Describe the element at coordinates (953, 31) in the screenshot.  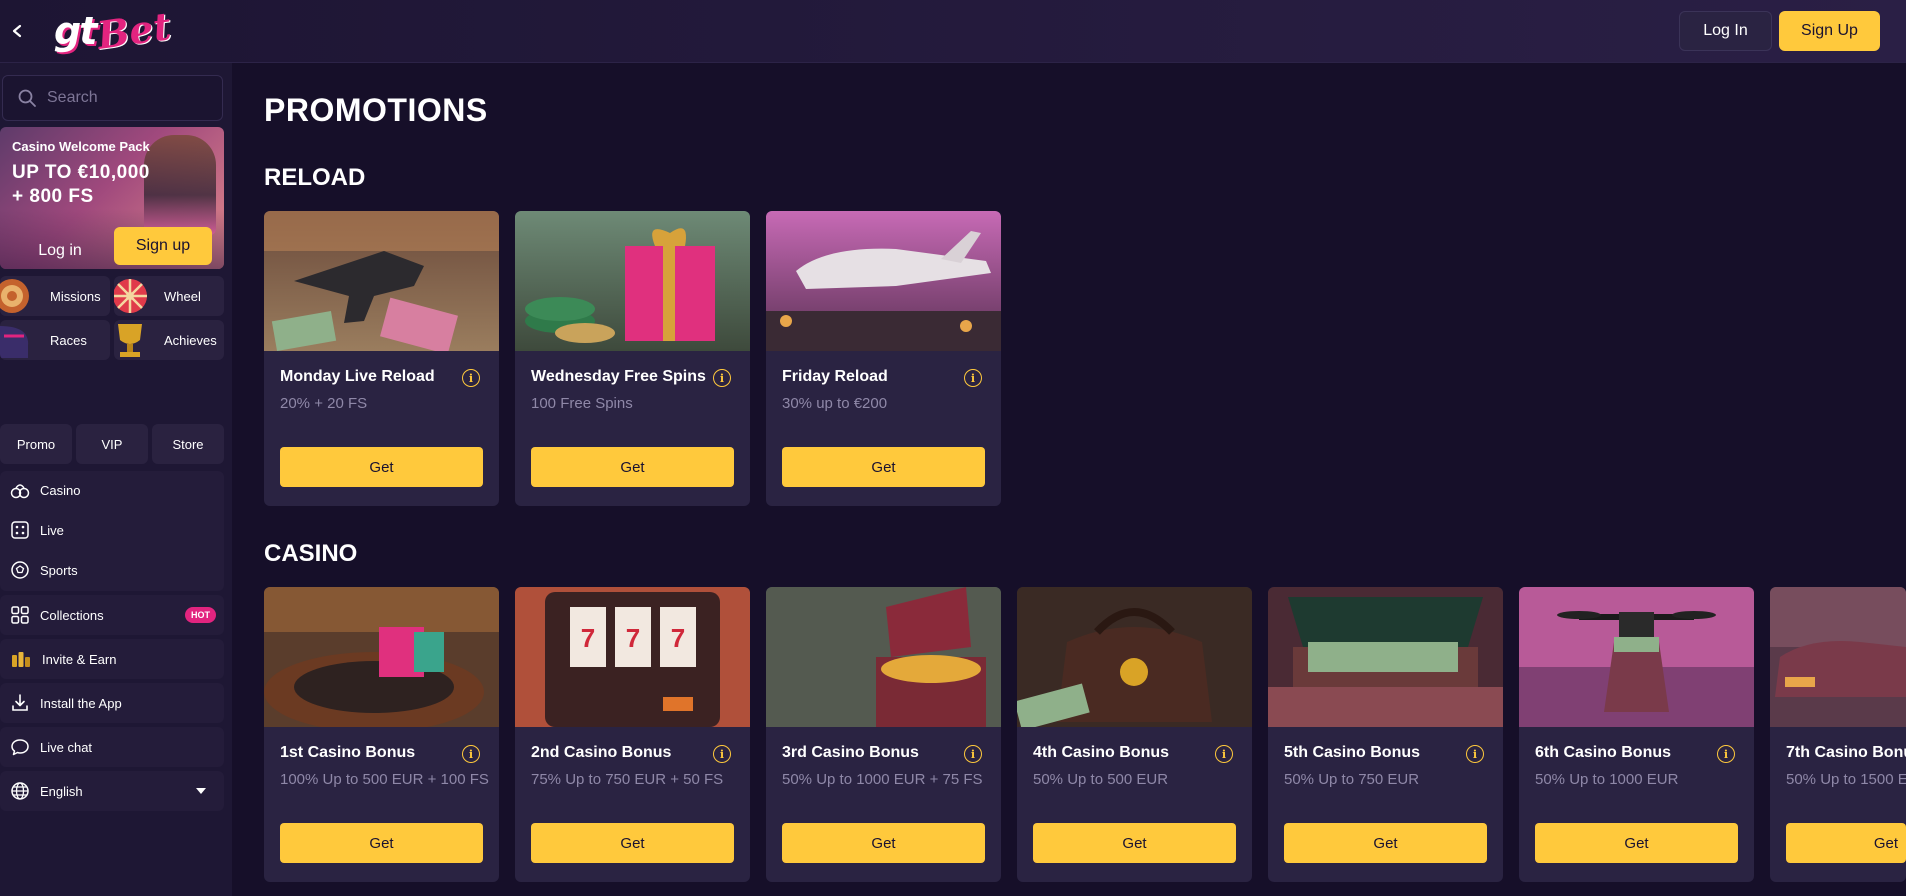
I see `top-bar: gt Bet Log In Sign Up` at that location.